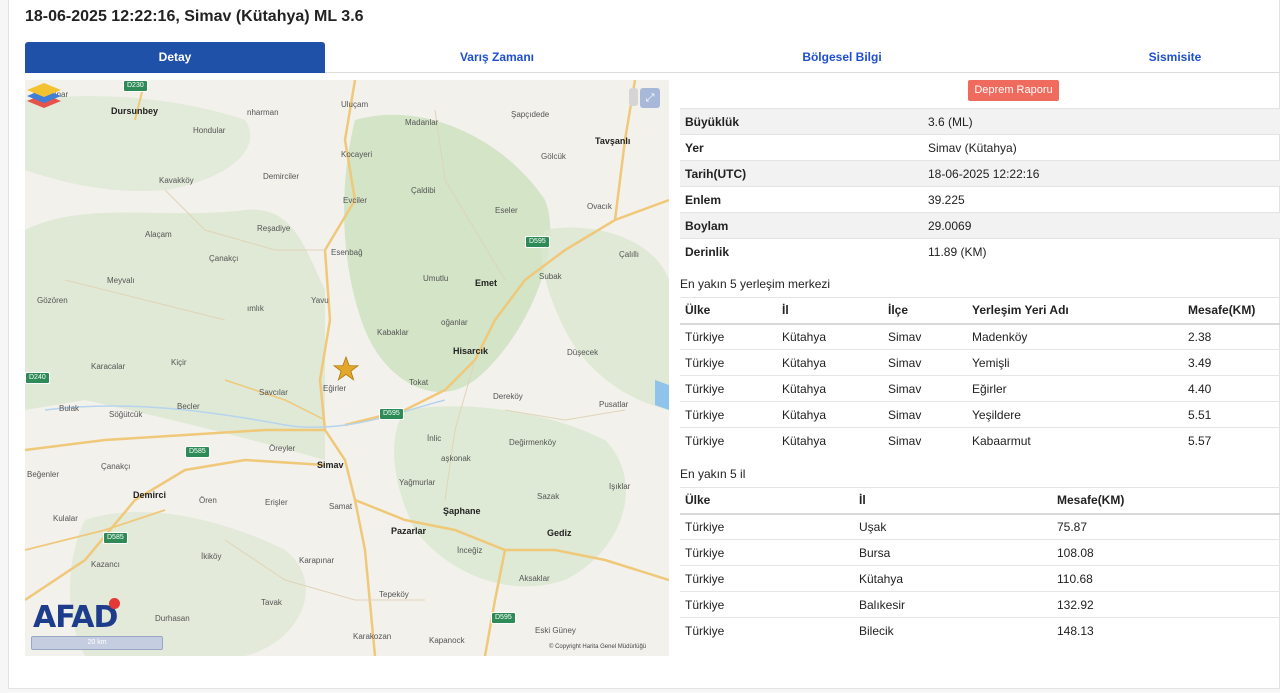 The image size is (1280, 693). What do you see at coordinates (506, 210) in the screenshot?
I see `map-label: Eseler` at bounding box center [506, 210].